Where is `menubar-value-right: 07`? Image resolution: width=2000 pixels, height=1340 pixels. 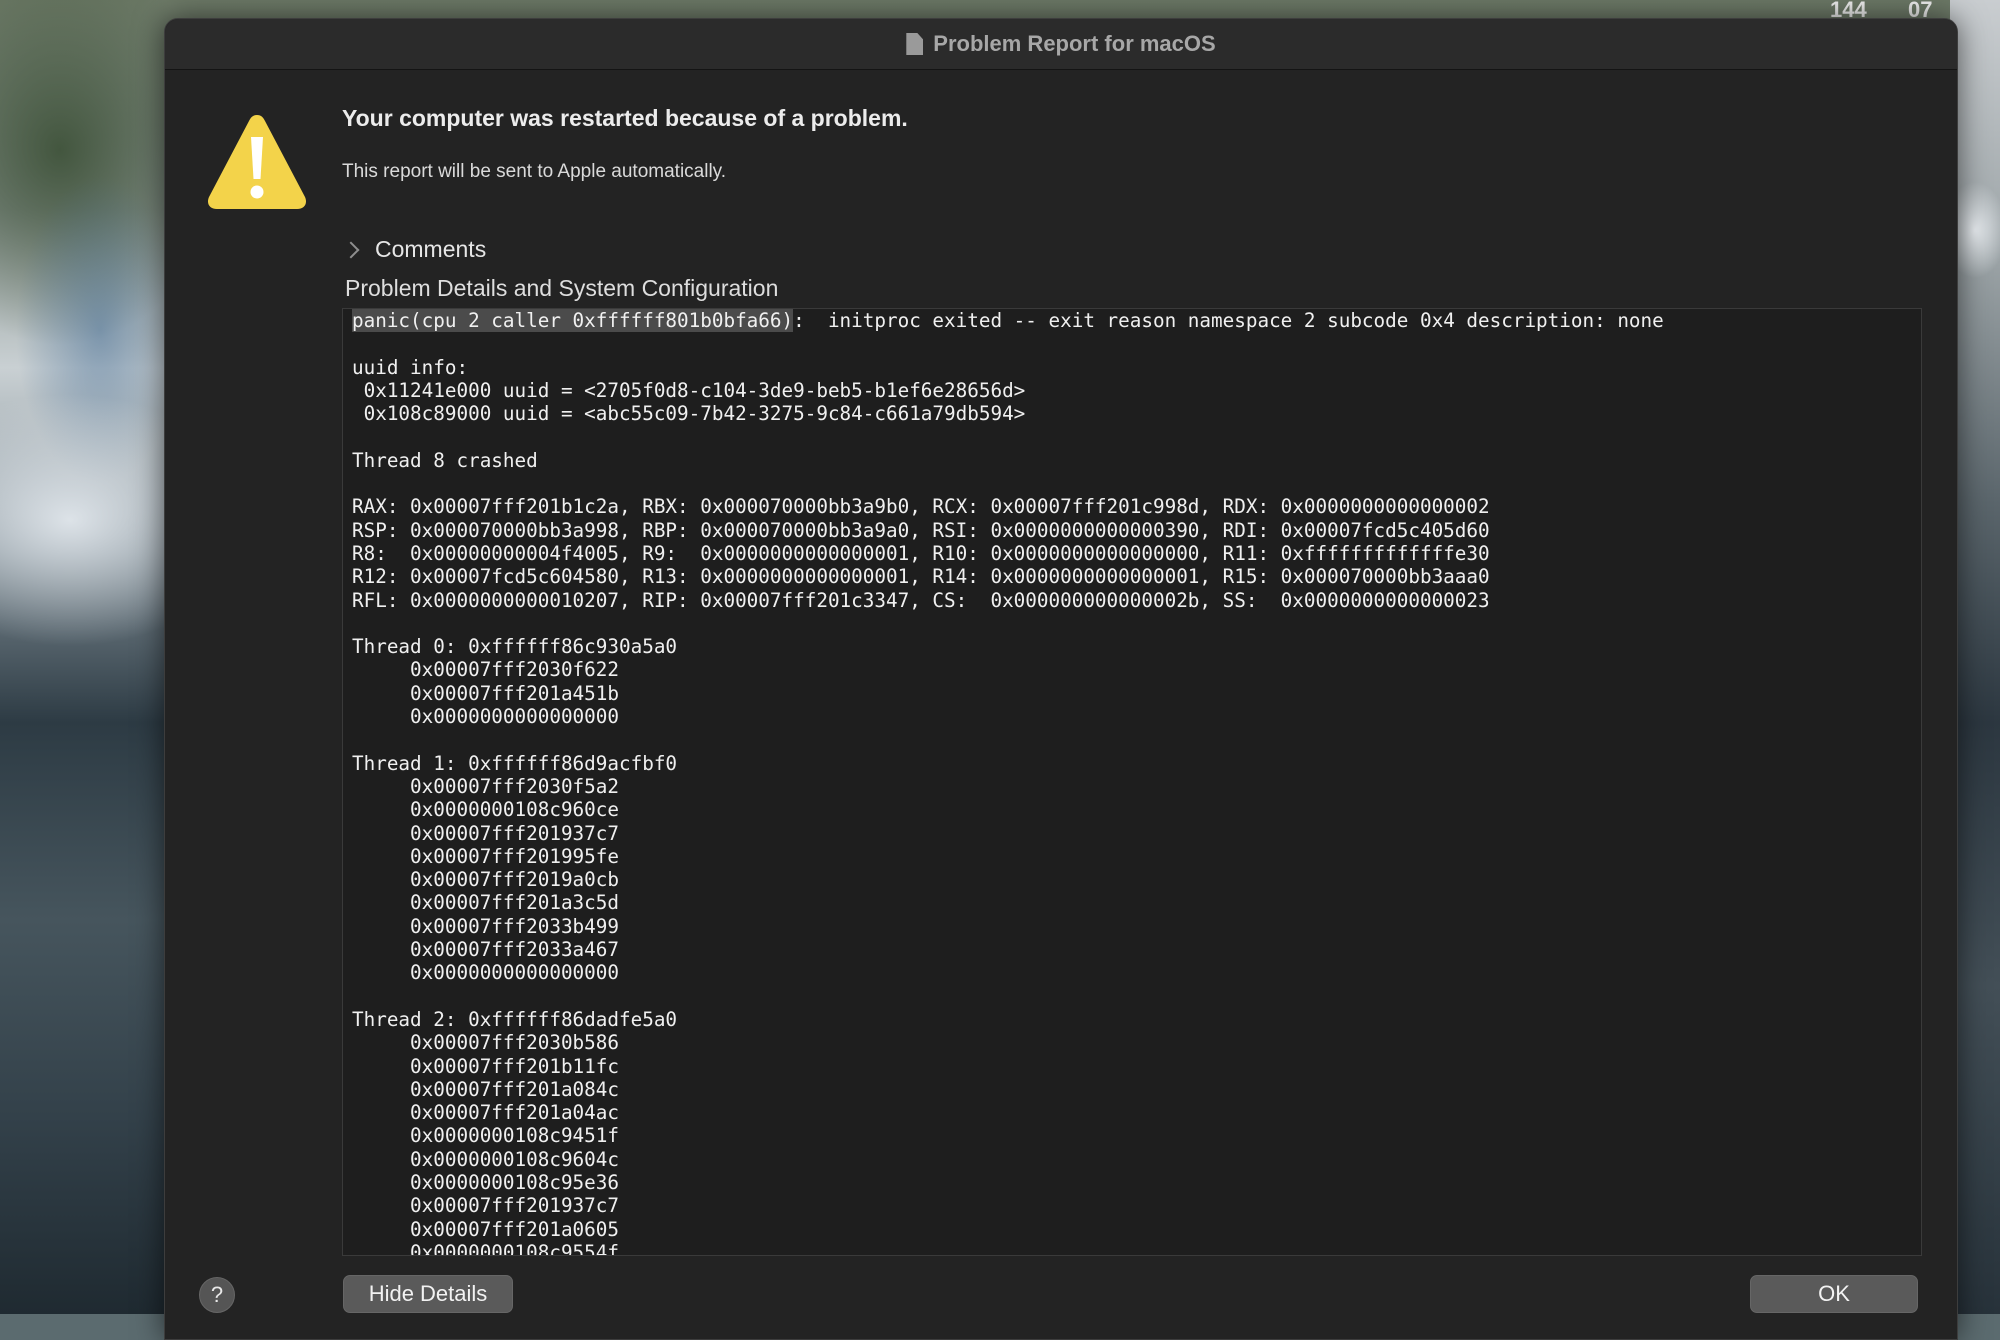 menubar-value-right: 07 is located at coordinates (1920, 11).